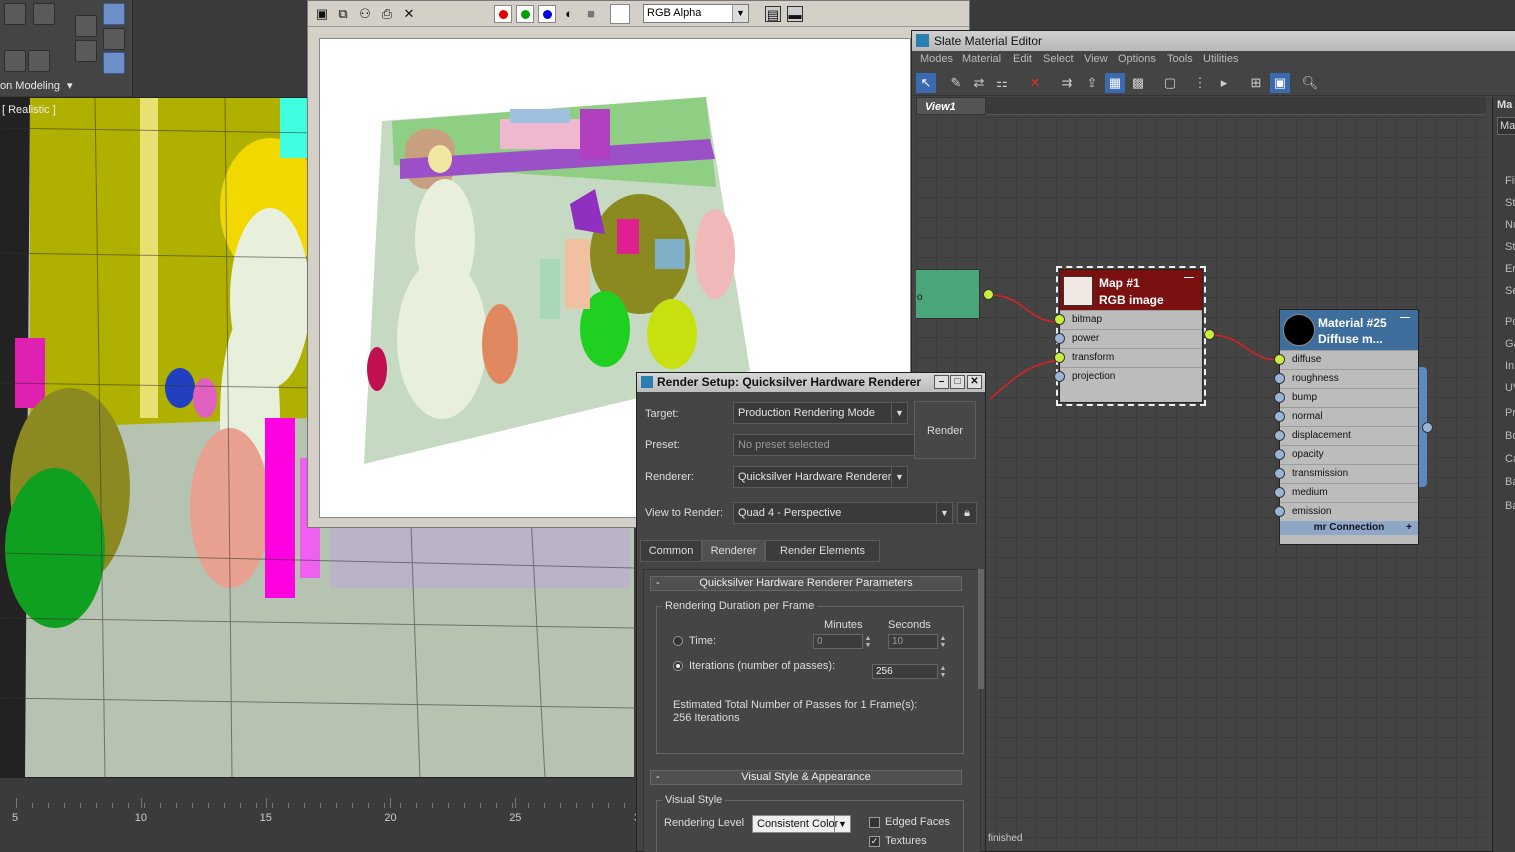 Image resolution: width=1515 pixels, height=852 pixels. I want to click on map-node-header: Map #1 RGB image —, so click(1131, 290).